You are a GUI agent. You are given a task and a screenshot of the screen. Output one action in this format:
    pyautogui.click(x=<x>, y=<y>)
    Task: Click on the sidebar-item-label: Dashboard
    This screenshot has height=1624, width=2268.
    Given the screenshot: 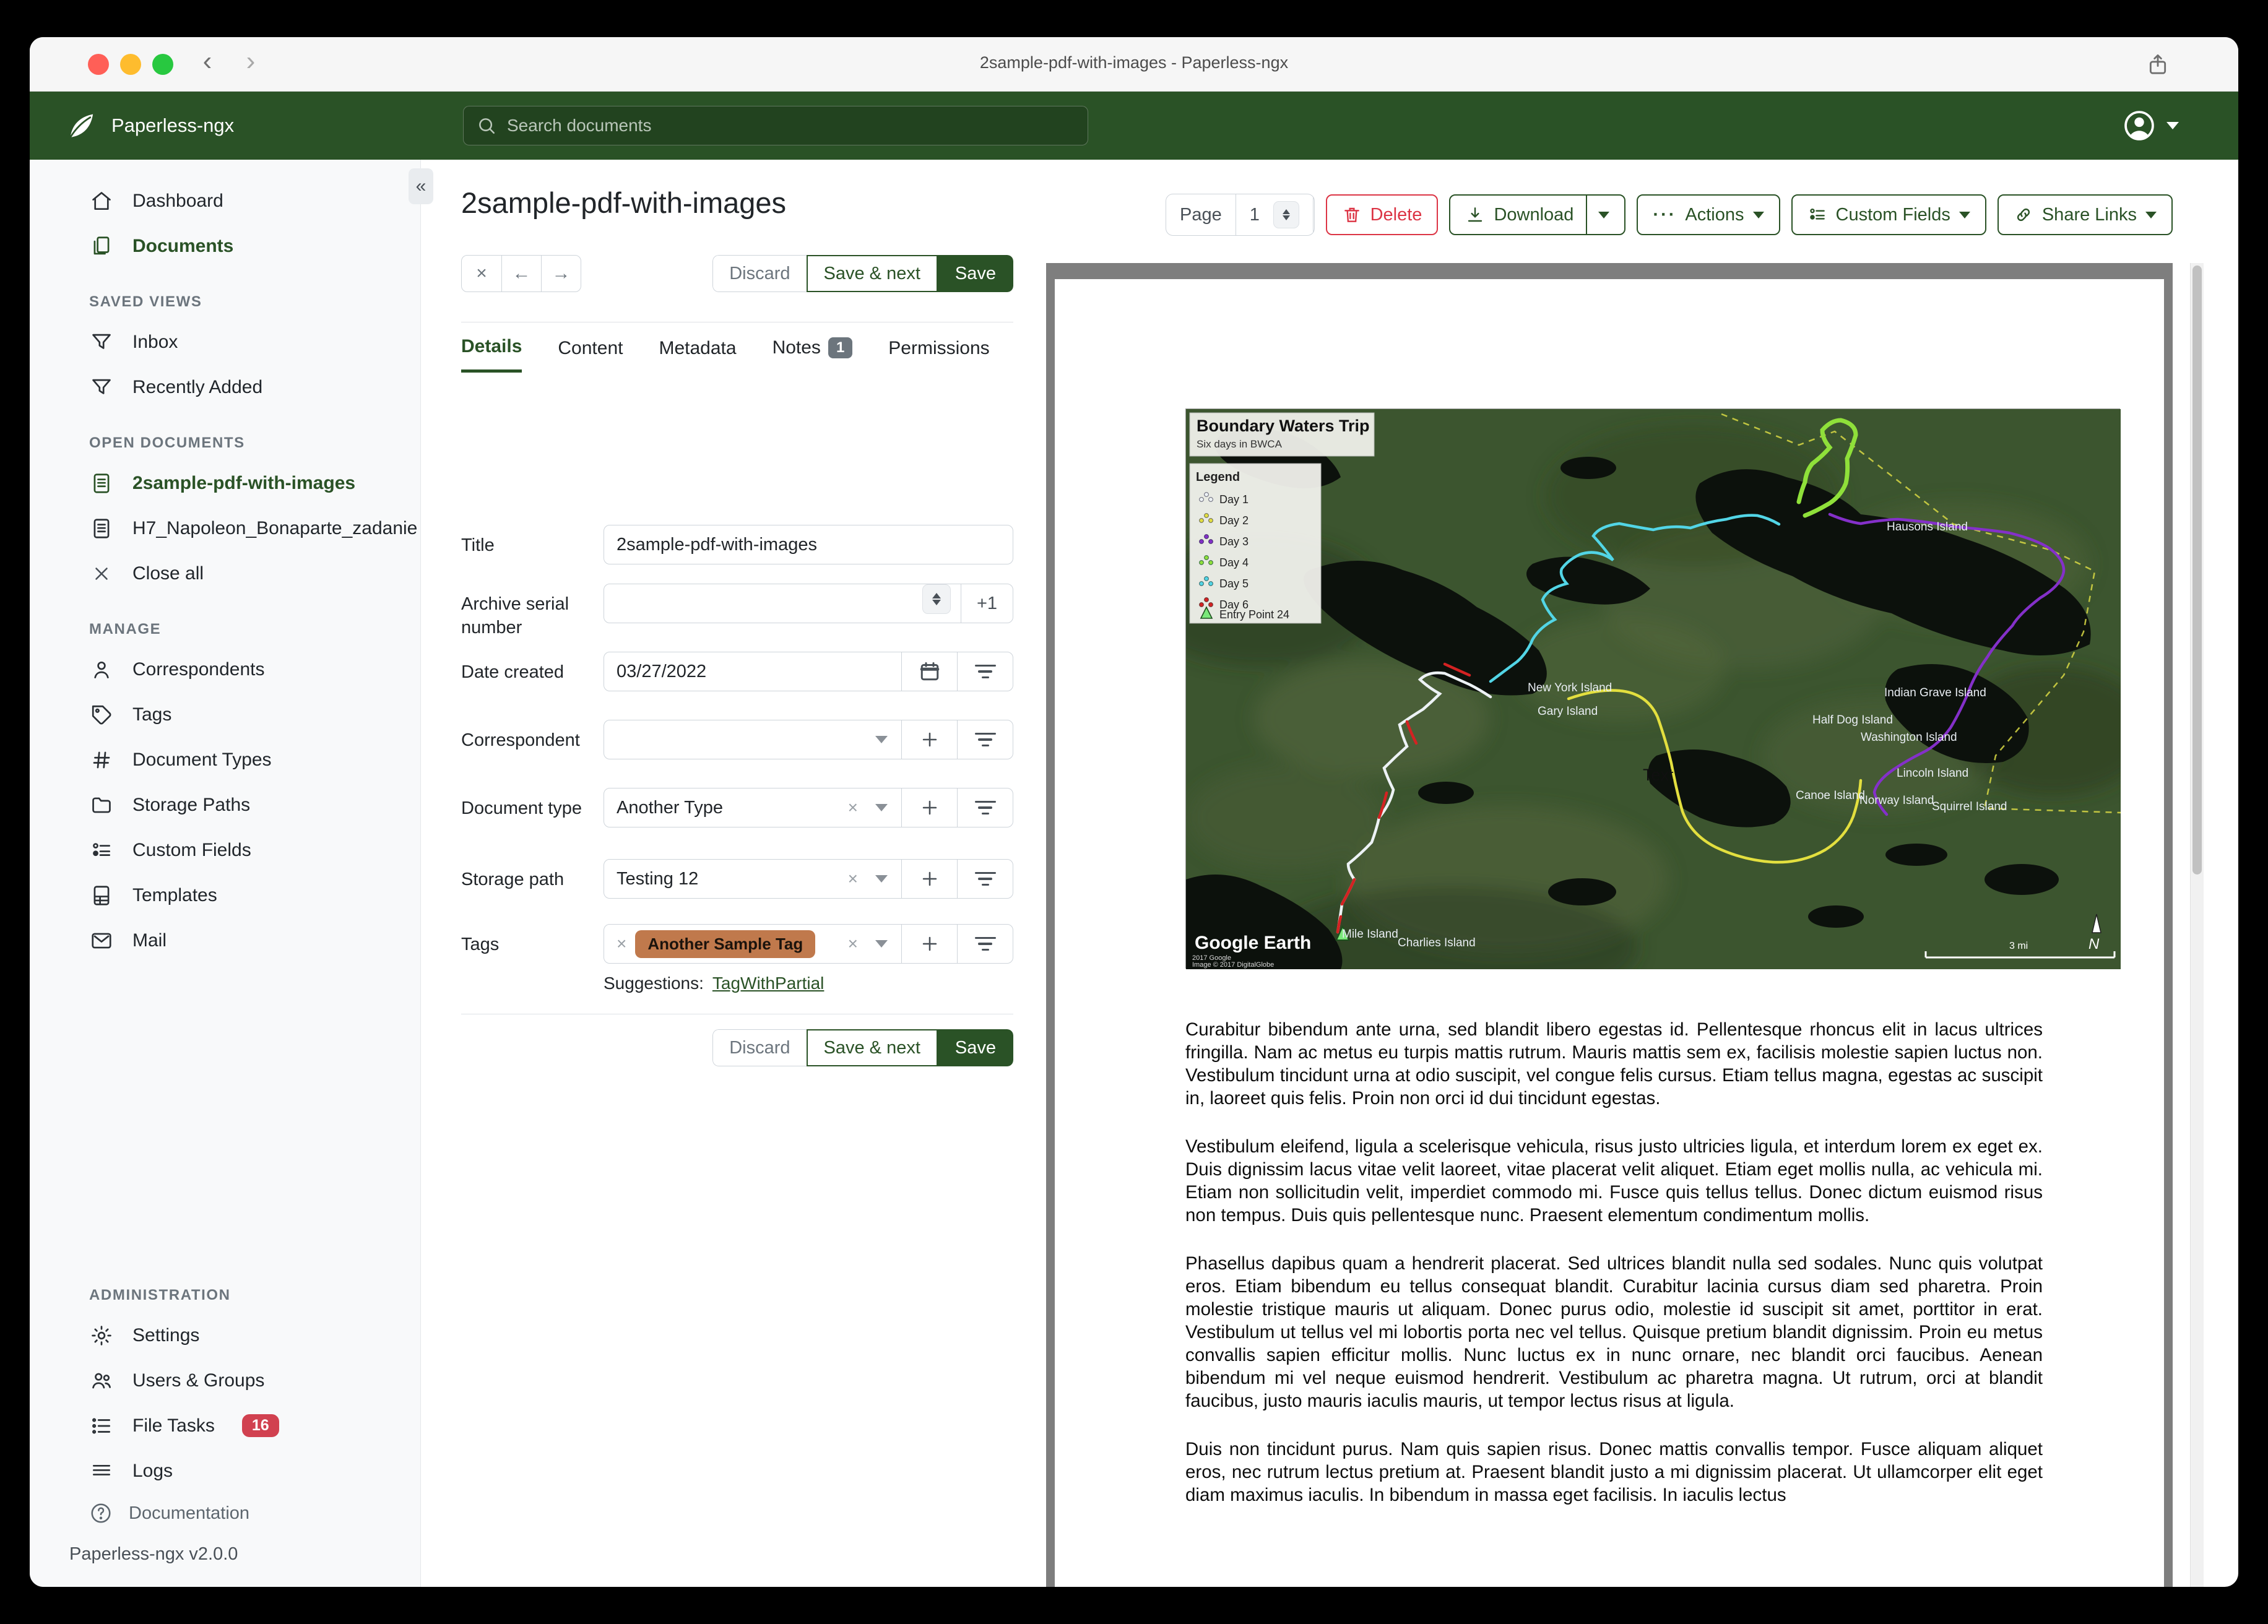 What is the action you would take?
    pyautogui.click(x=177, y=200)
    